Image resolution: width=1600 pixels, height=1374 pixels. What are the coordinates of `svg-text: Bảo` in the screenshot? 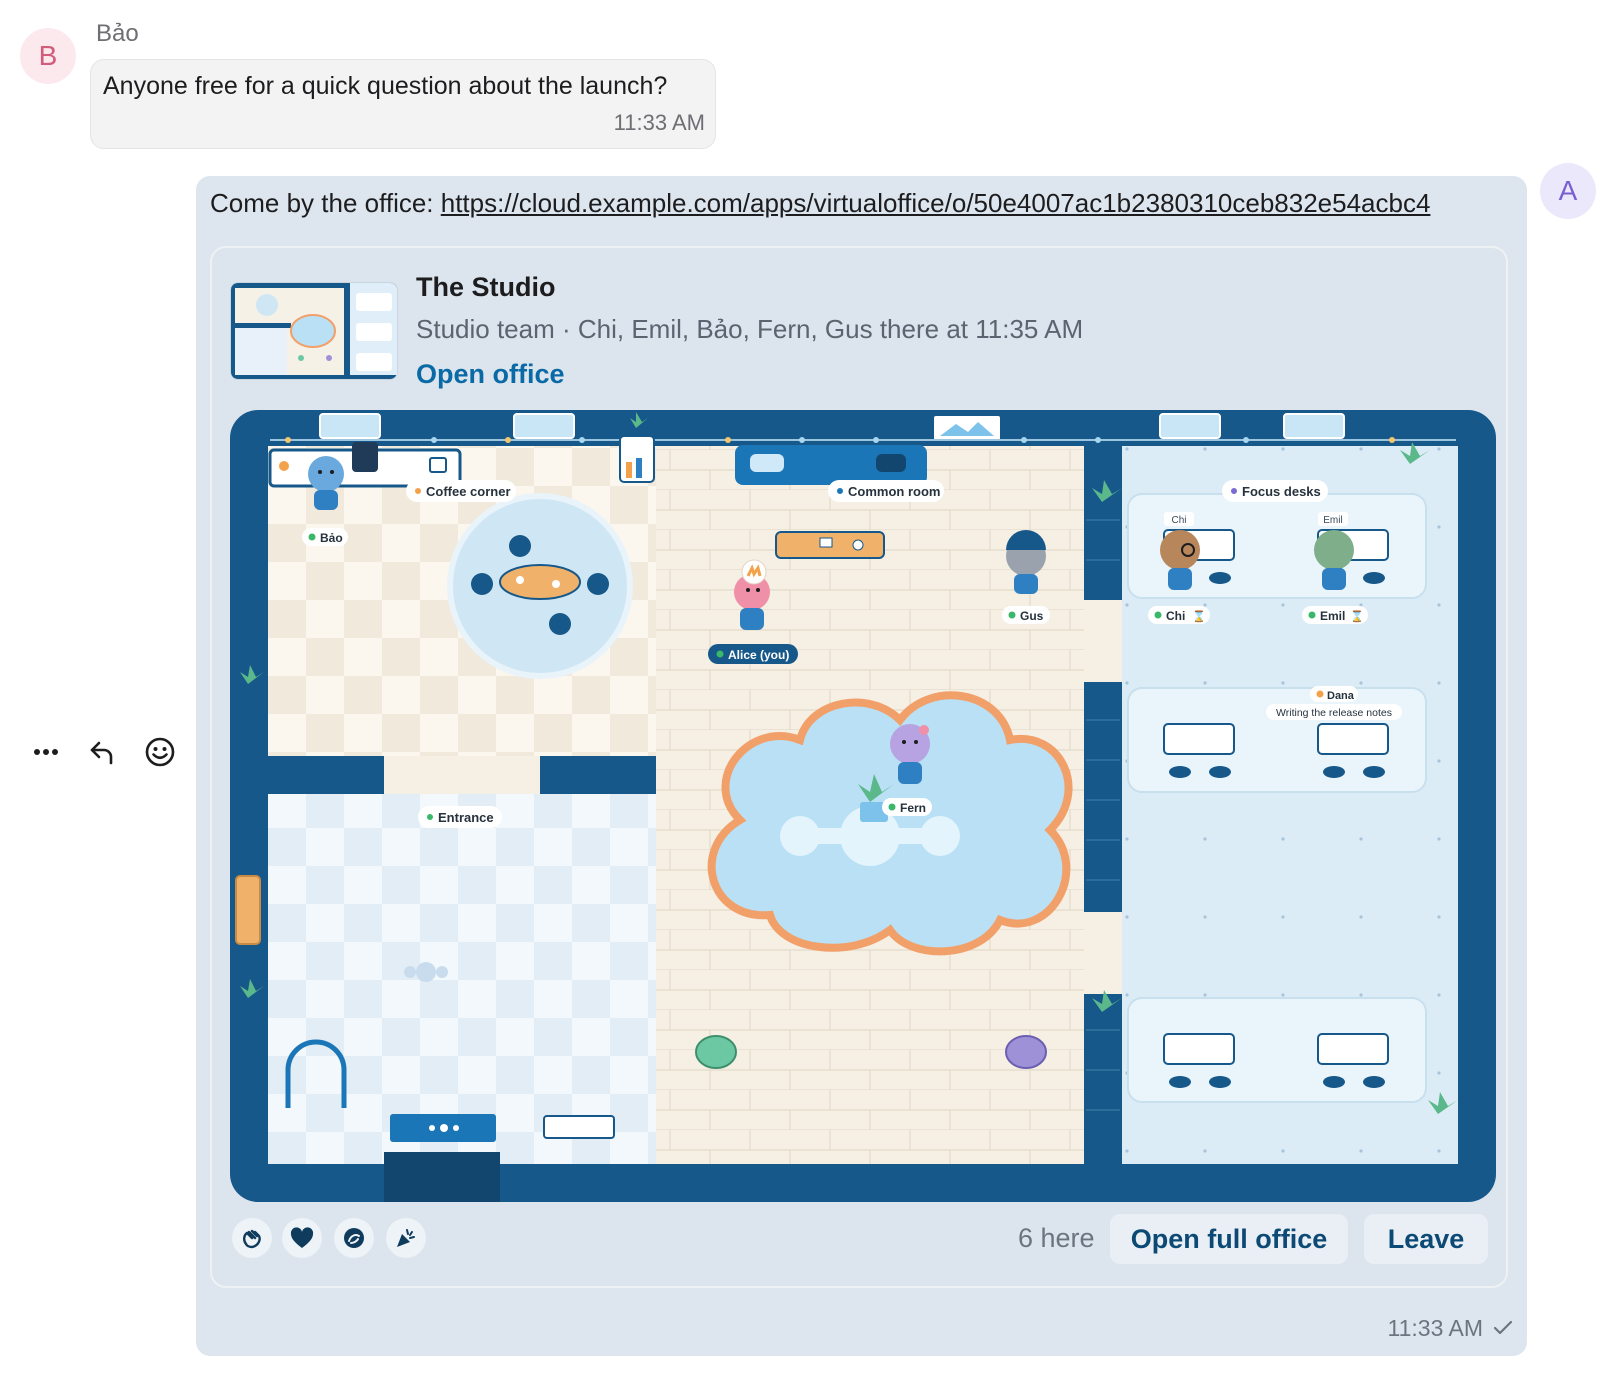 It's located at (331, 538).